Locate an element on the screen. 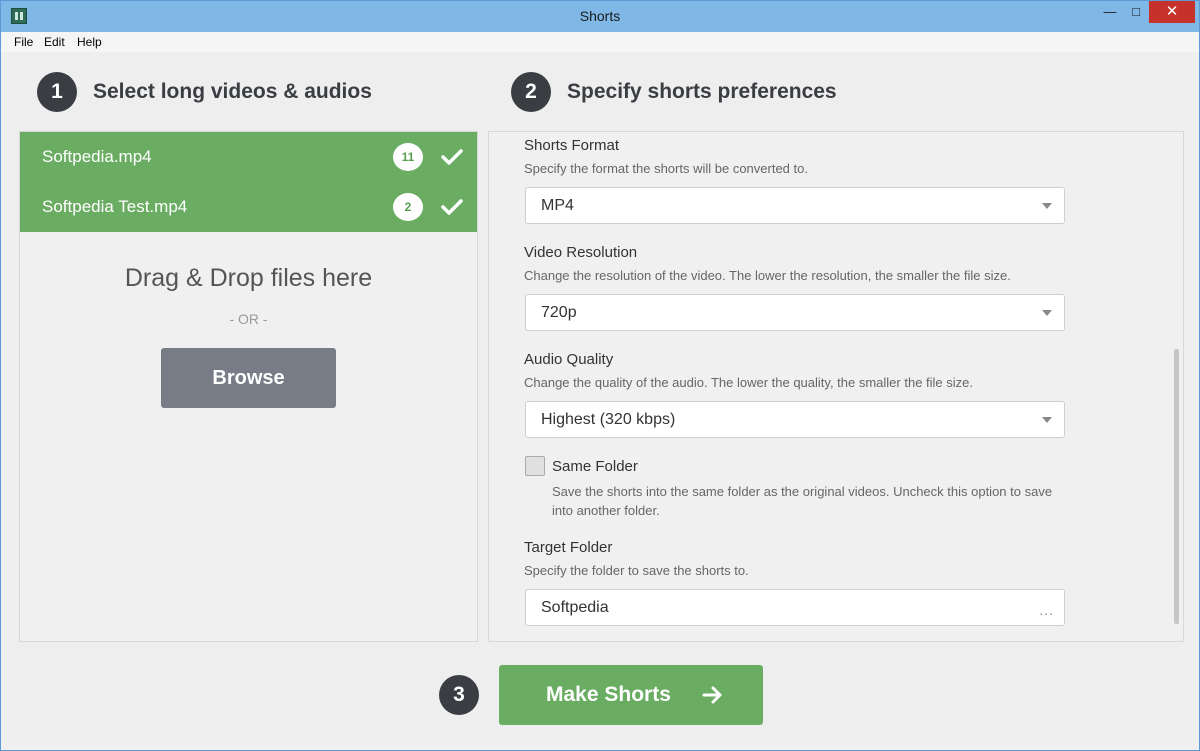  step-1-badge: 1 is located at coordinates (57, 92).